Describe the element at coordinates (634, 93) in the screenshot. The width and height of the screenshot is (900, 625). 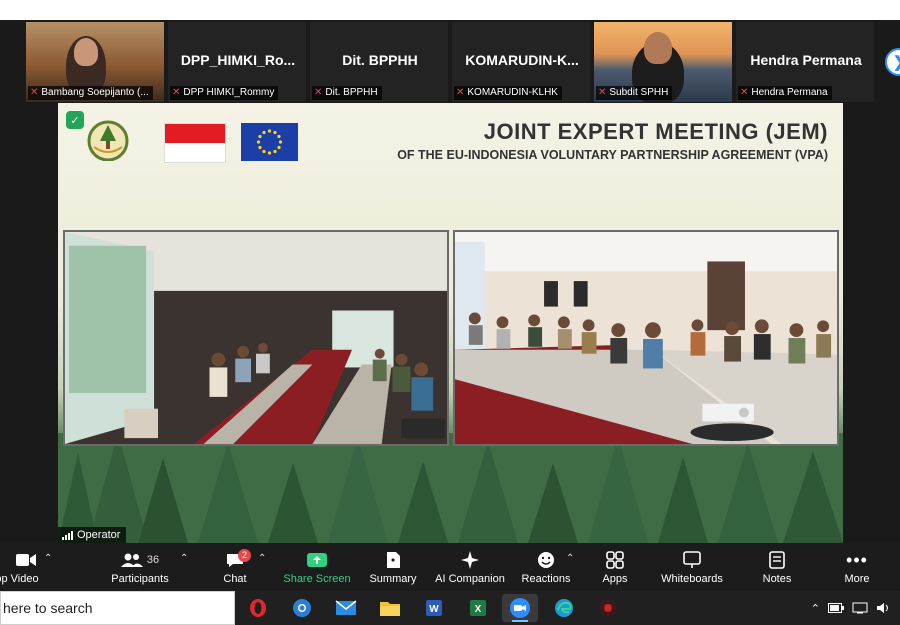
I see `participant-name-label: ✕ Subdit SPHH` at that location.